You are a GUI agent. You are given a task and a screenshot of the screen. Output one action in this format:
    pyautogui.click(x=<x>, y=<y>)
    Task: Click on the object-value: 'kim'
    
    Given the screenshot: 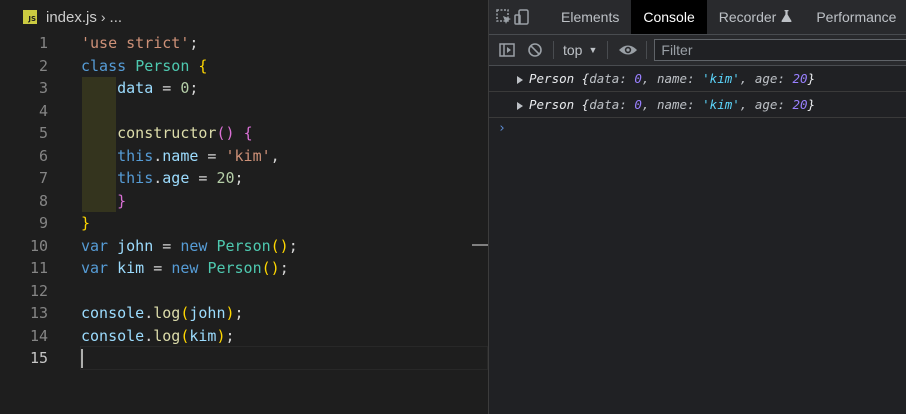 What is the action you would take?
    pyautogui.click(x=721, y=78)
    